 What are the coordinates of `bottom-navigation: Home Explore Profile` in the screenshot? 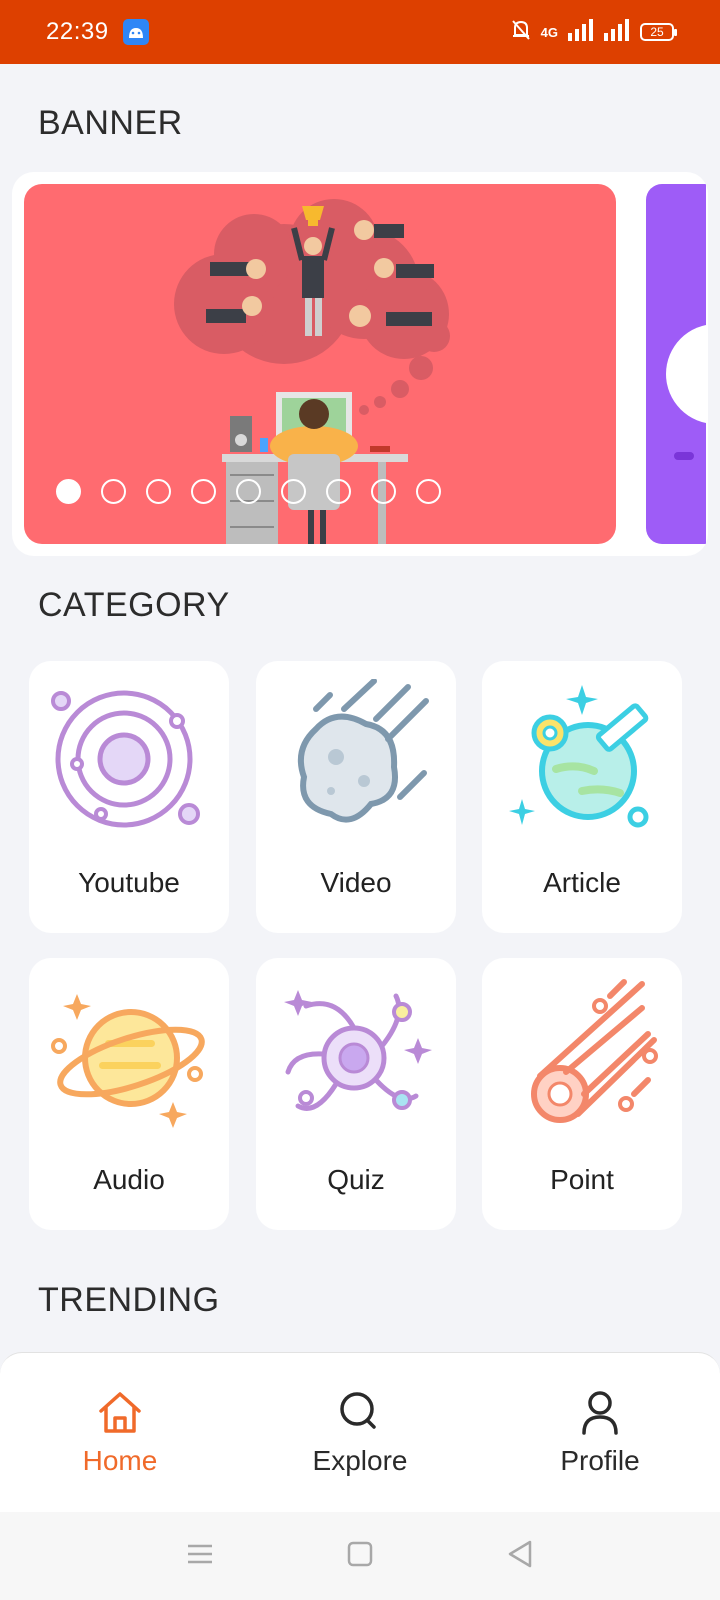 It's located at (360, 1432).